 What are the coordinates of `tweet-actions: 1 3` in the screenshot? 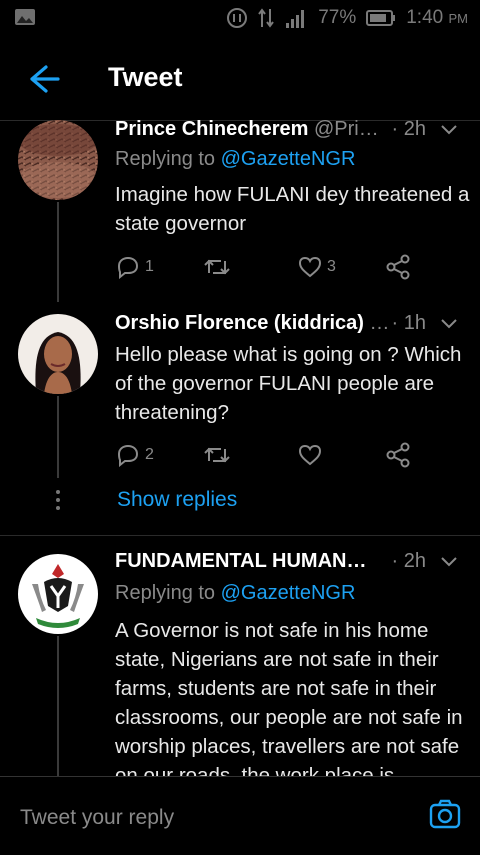 It's located at (280, 267).